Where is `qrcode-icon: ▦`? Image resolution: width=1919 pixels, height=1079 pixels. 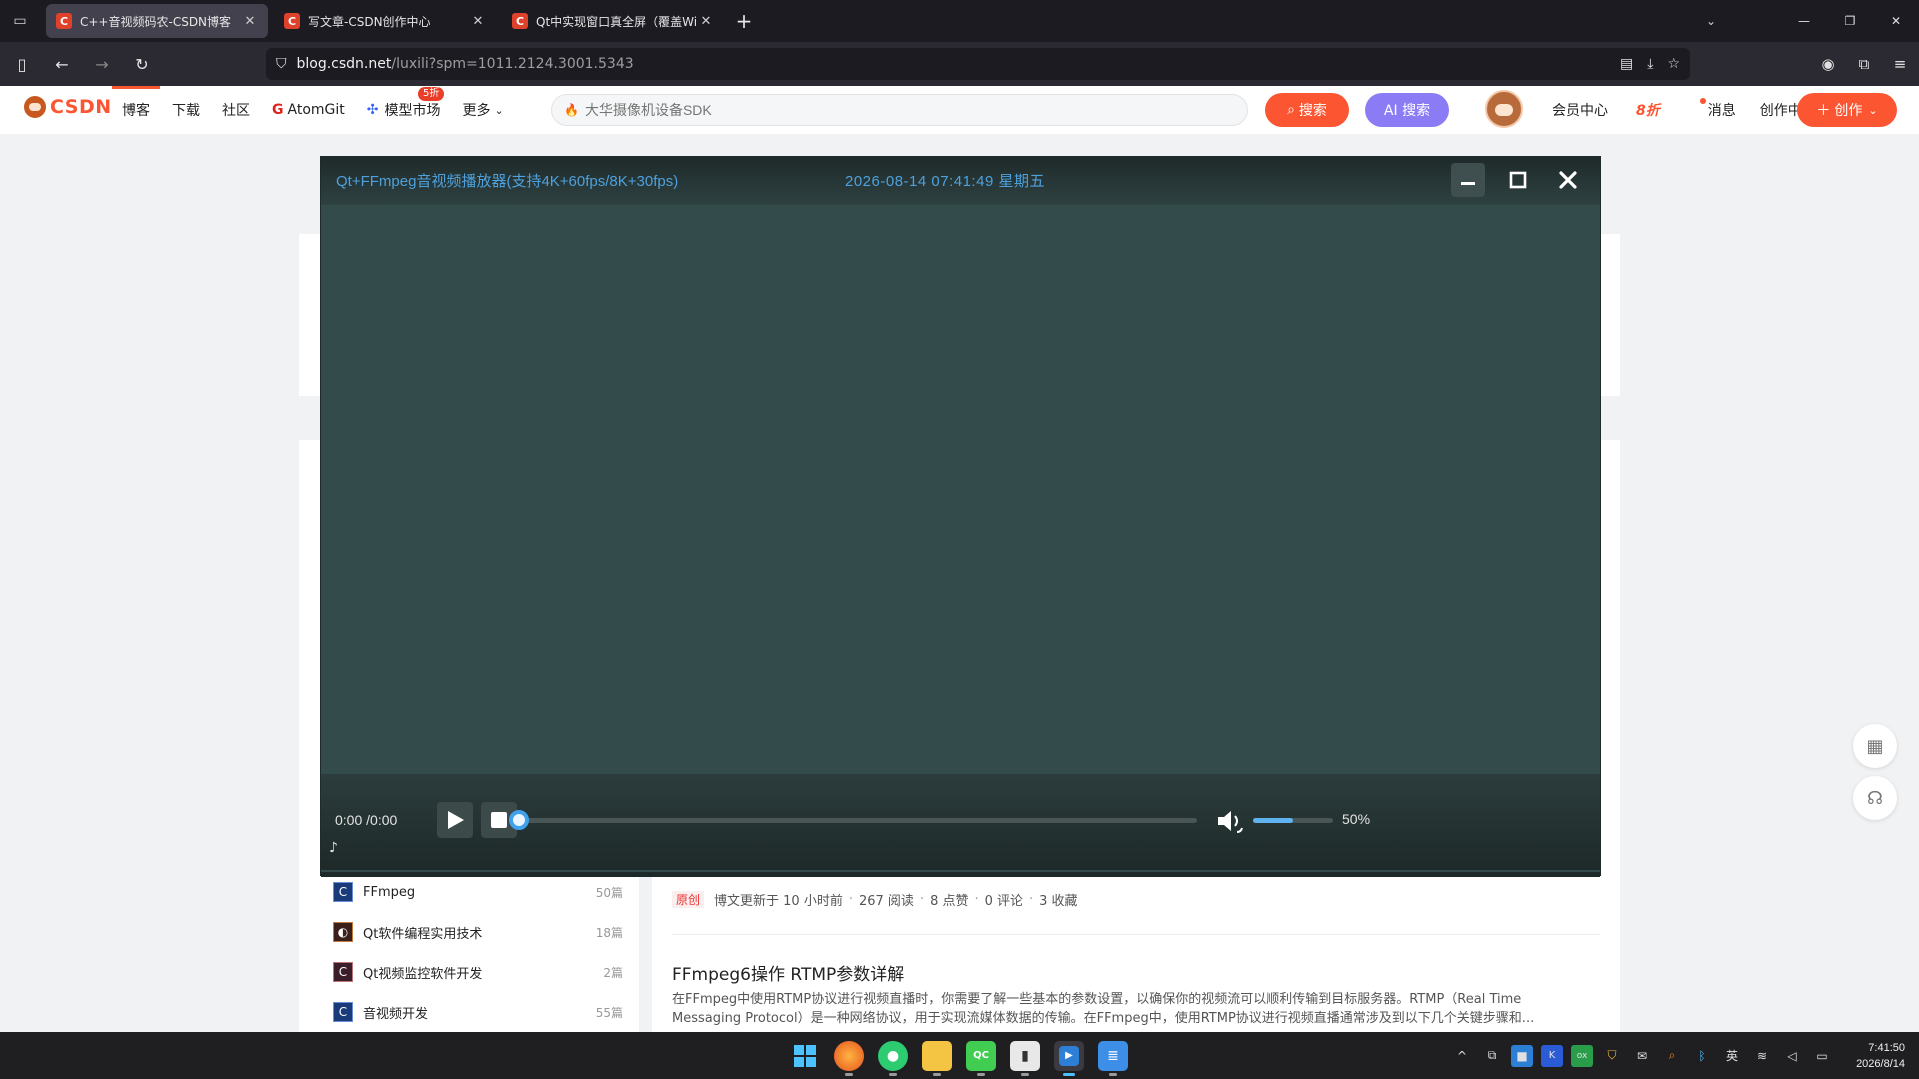 qrcode-icon: ▦ is located at coordinates (1875, 746).